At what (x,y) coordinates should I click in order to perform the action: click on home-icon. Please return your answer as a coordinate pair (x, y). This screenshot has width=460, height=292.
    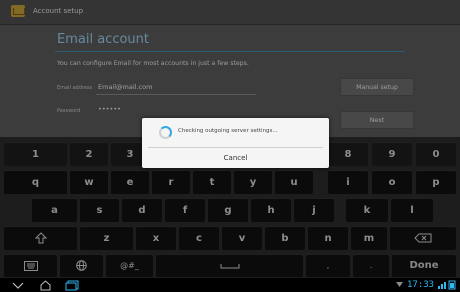
    Looking at the image, I should click on (45, 284).